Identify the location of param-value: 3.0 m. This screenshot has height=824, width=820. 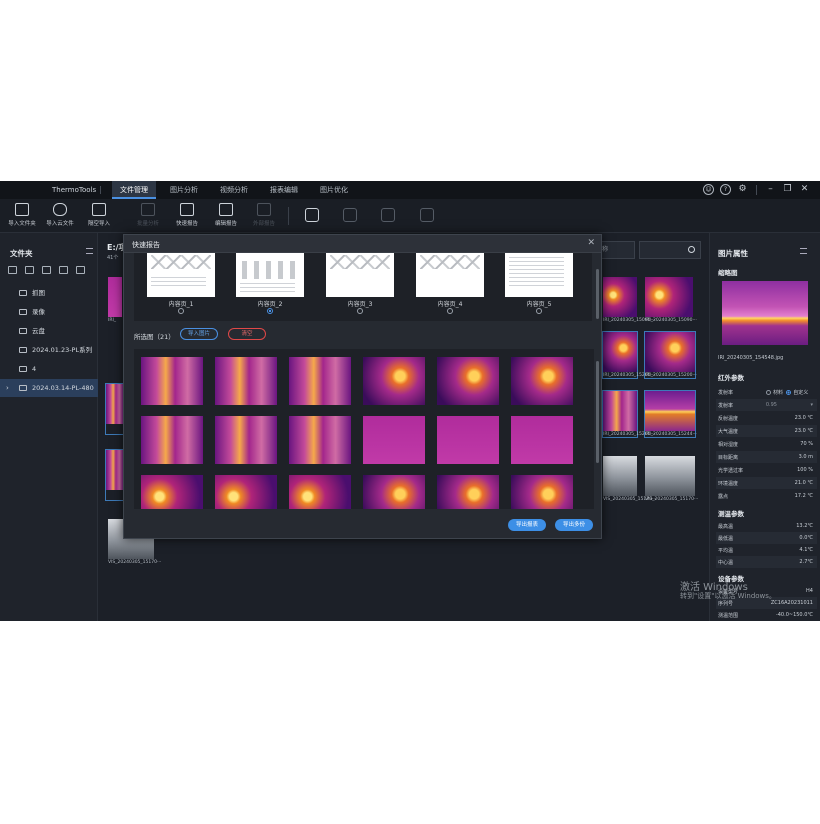
(806, 457).